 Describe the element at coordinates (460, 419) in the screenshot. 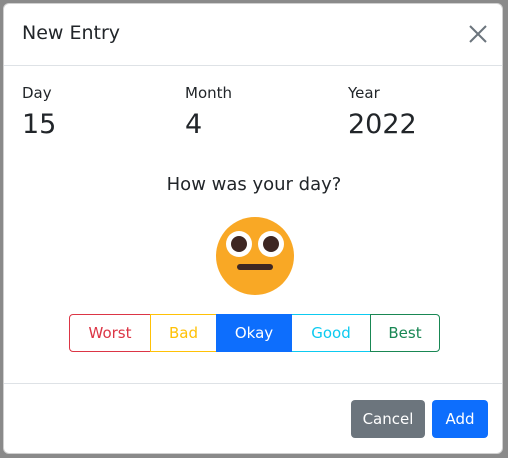

I see `add-button: Add` at that location.